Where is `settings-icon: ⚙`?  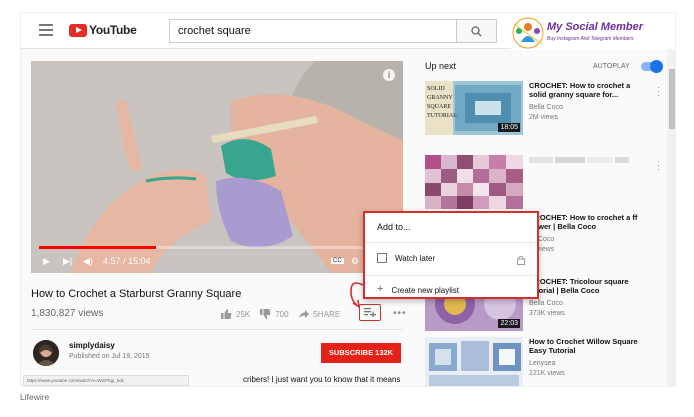
settings-icon: ⚙ is located at coordinates (355, 261).